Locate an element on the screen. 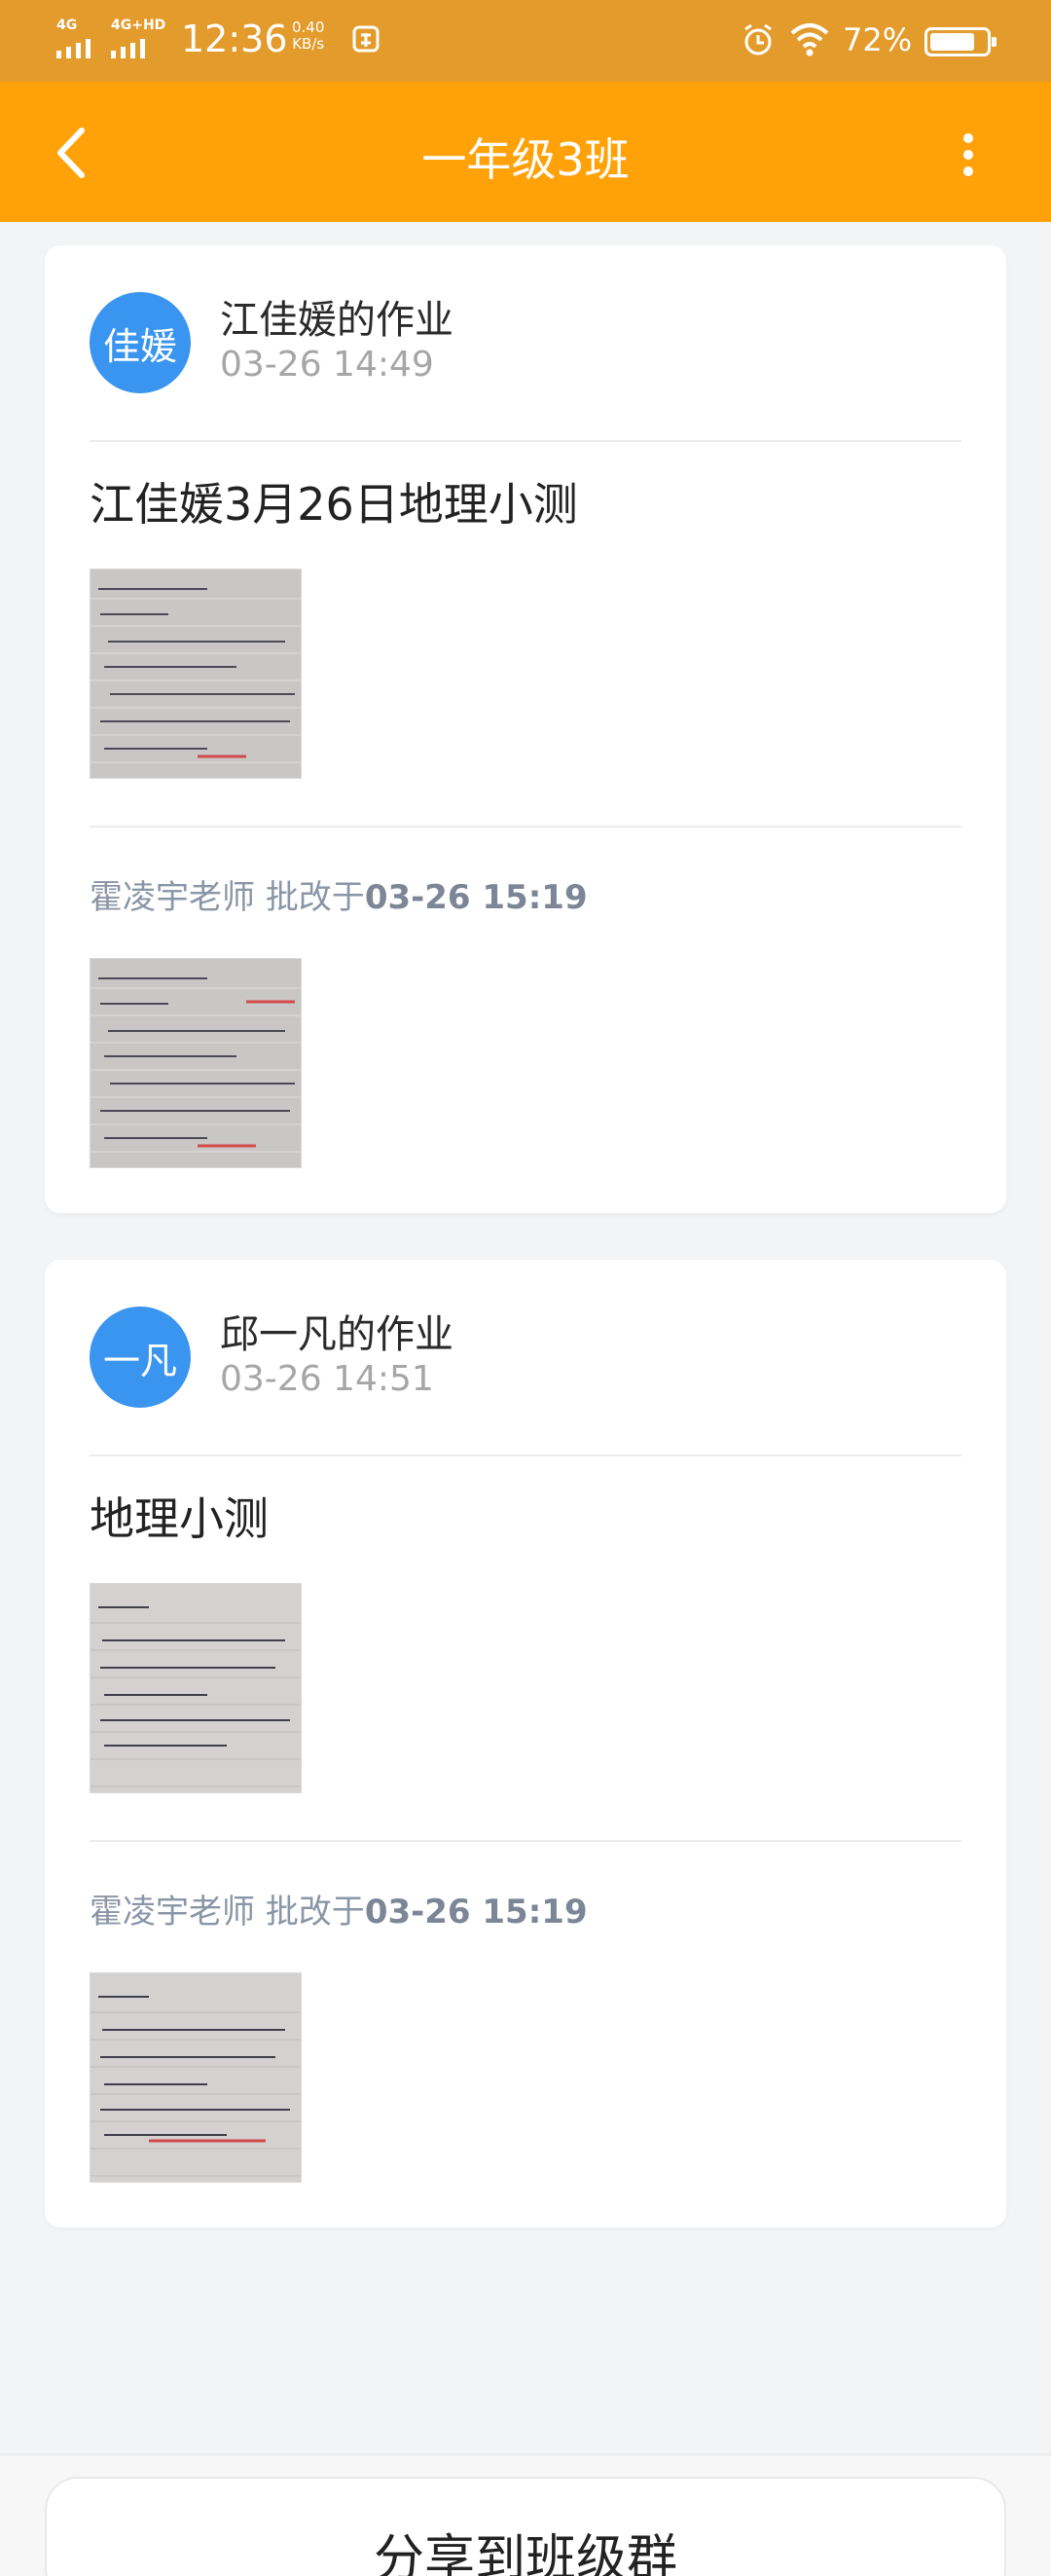  status-bar: 4G 4G+HD 12:36 0.40 KB/s 72% is located at coordinates (525, 41).